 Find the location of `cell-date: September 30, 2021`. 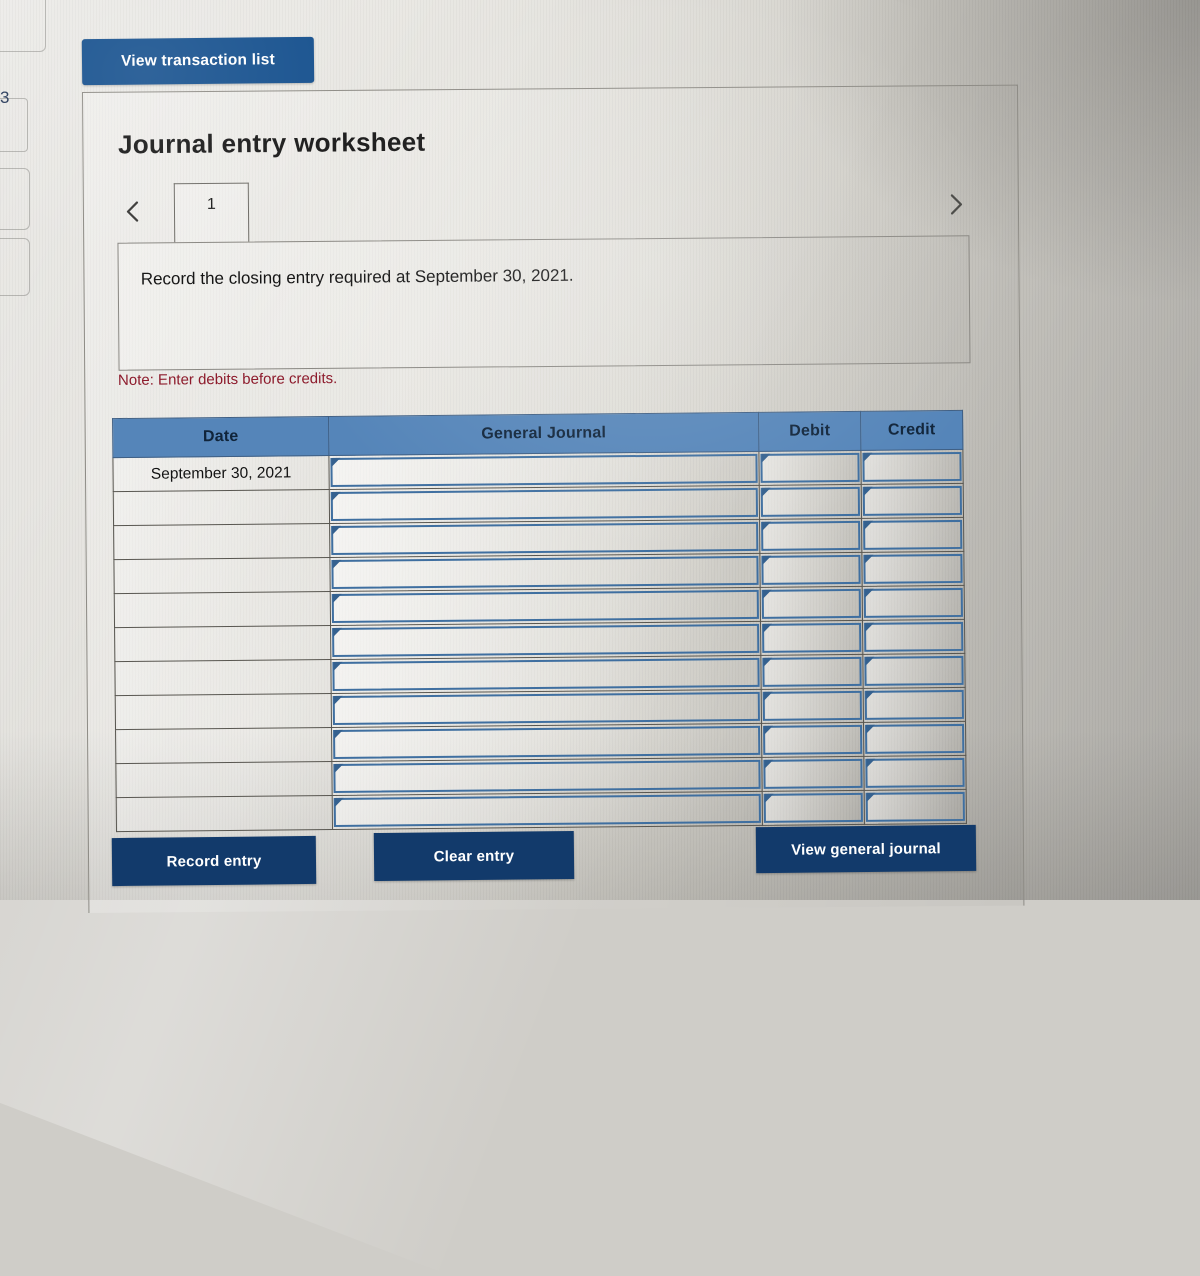

cell-date: September 30, 2021 is located at coordinates (221, 473).